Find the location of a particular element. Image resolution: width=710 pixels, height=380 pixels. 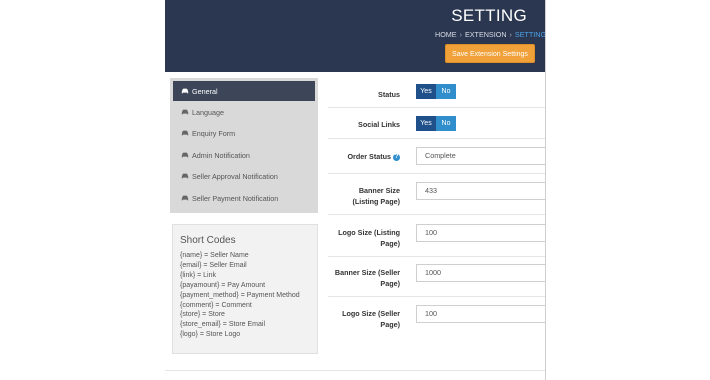

short-code-line: {store} = Store is located at coordinates (202, 315).